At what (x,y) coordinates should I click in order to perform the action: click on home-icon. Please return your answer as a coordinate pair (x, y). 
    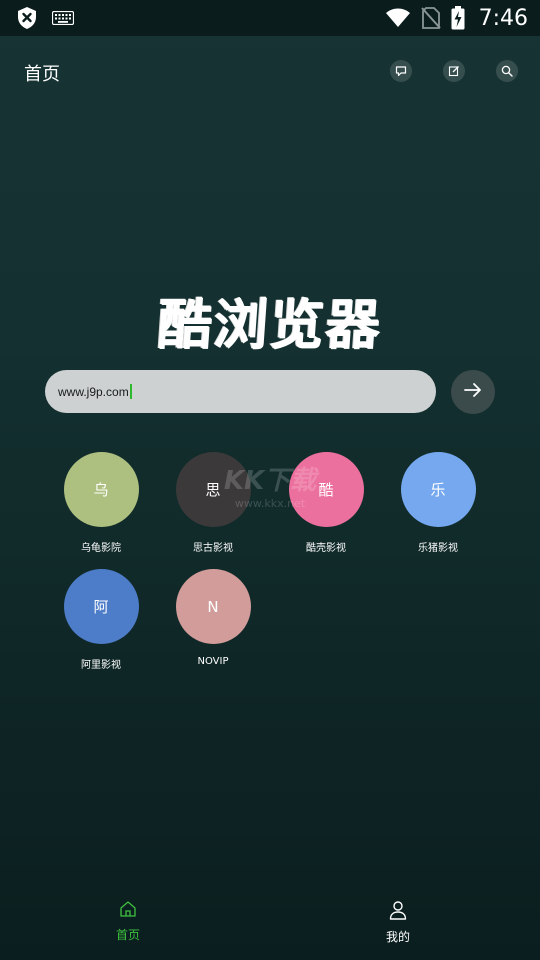
    Looking at the image, I should click on (128, 911).